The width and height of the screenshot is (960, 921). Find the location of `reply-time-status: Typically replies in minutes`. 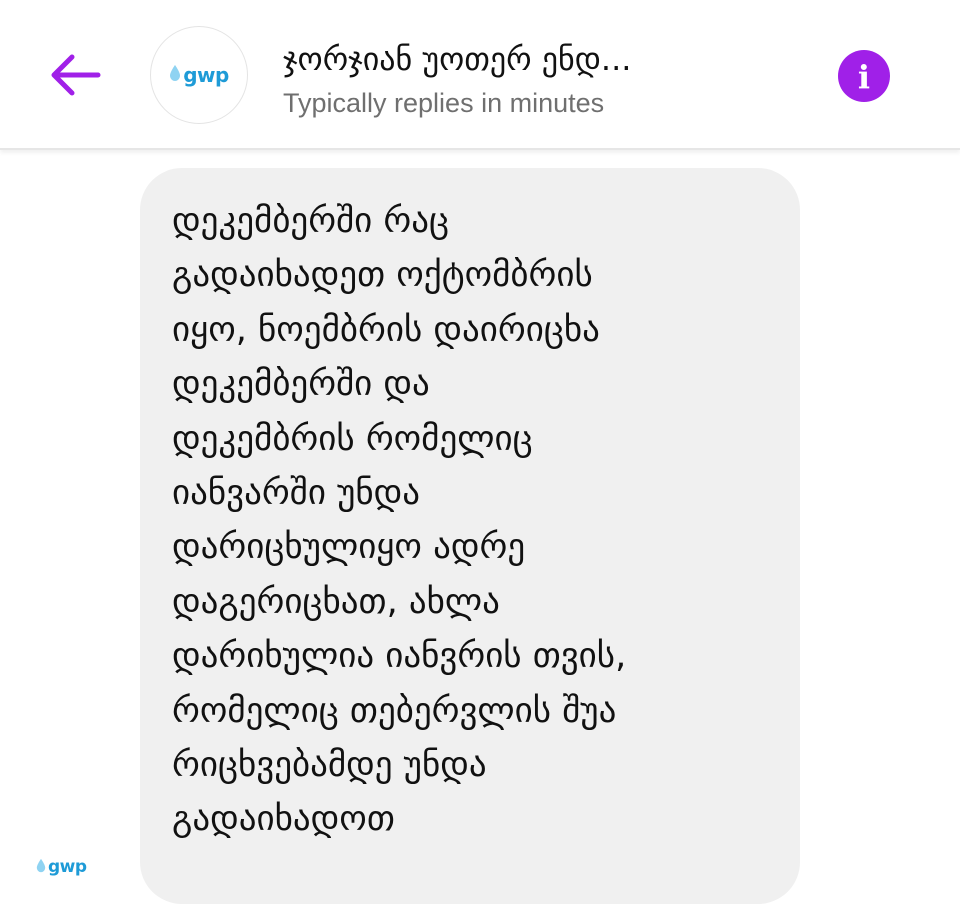

reply-time-status: Typically replies in minutes is located at coordinates (444, 103).